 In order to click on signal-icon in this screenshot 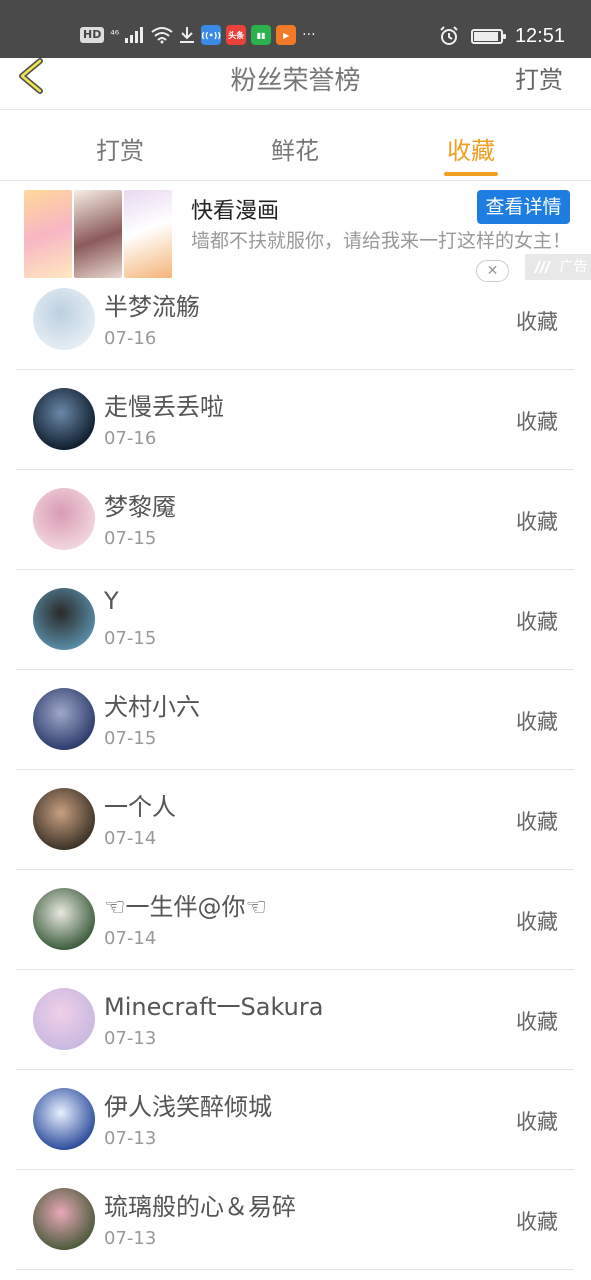, I will do `click(134, 35)`.